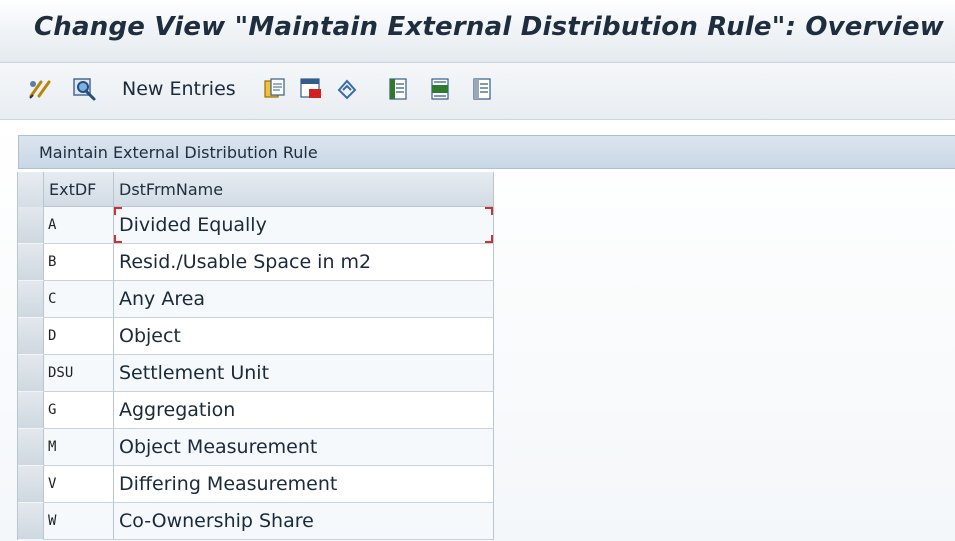 This screenshot has height=541, width=955. Describe the element at coordinates (347, 89) in the screenshot. I see `undo-change-icon` at that location.